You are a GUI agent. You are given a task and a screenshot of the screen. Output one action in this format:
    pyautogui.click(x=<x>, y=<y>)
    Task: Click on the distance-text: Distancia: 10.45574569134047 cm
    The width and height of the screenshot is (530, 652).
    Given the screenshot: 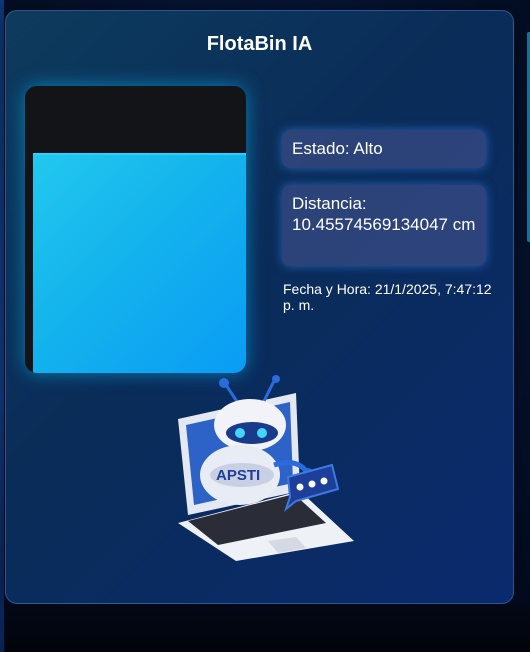 What is the action you would take?
    pyautogui.click(x=384, y=214)
    